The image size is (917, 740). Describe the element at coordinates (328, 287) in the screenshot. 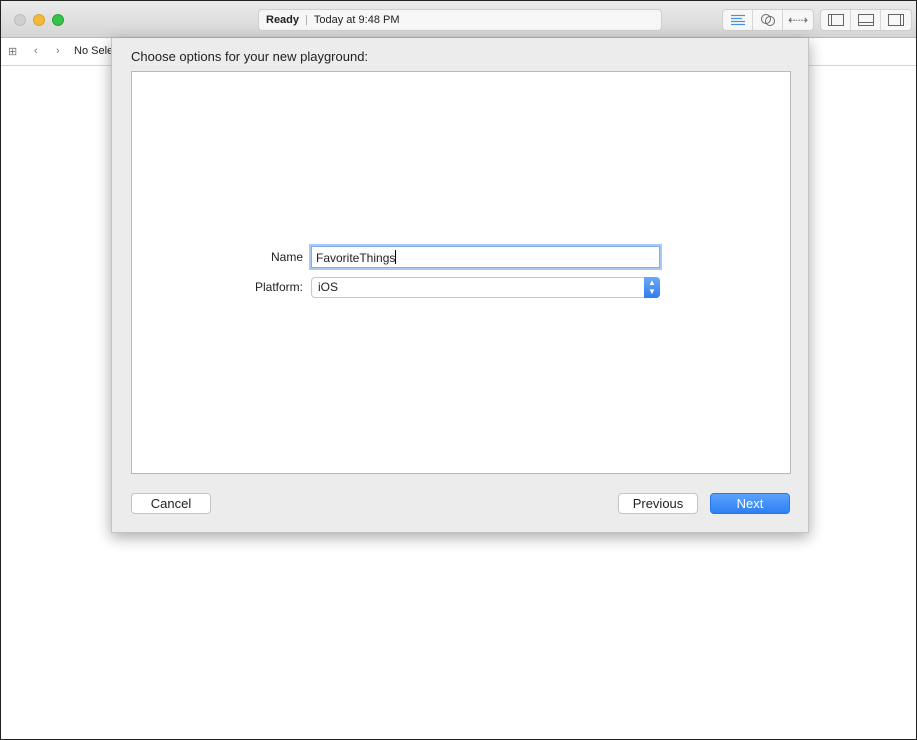

I see `platform-value: iOS` at that location.